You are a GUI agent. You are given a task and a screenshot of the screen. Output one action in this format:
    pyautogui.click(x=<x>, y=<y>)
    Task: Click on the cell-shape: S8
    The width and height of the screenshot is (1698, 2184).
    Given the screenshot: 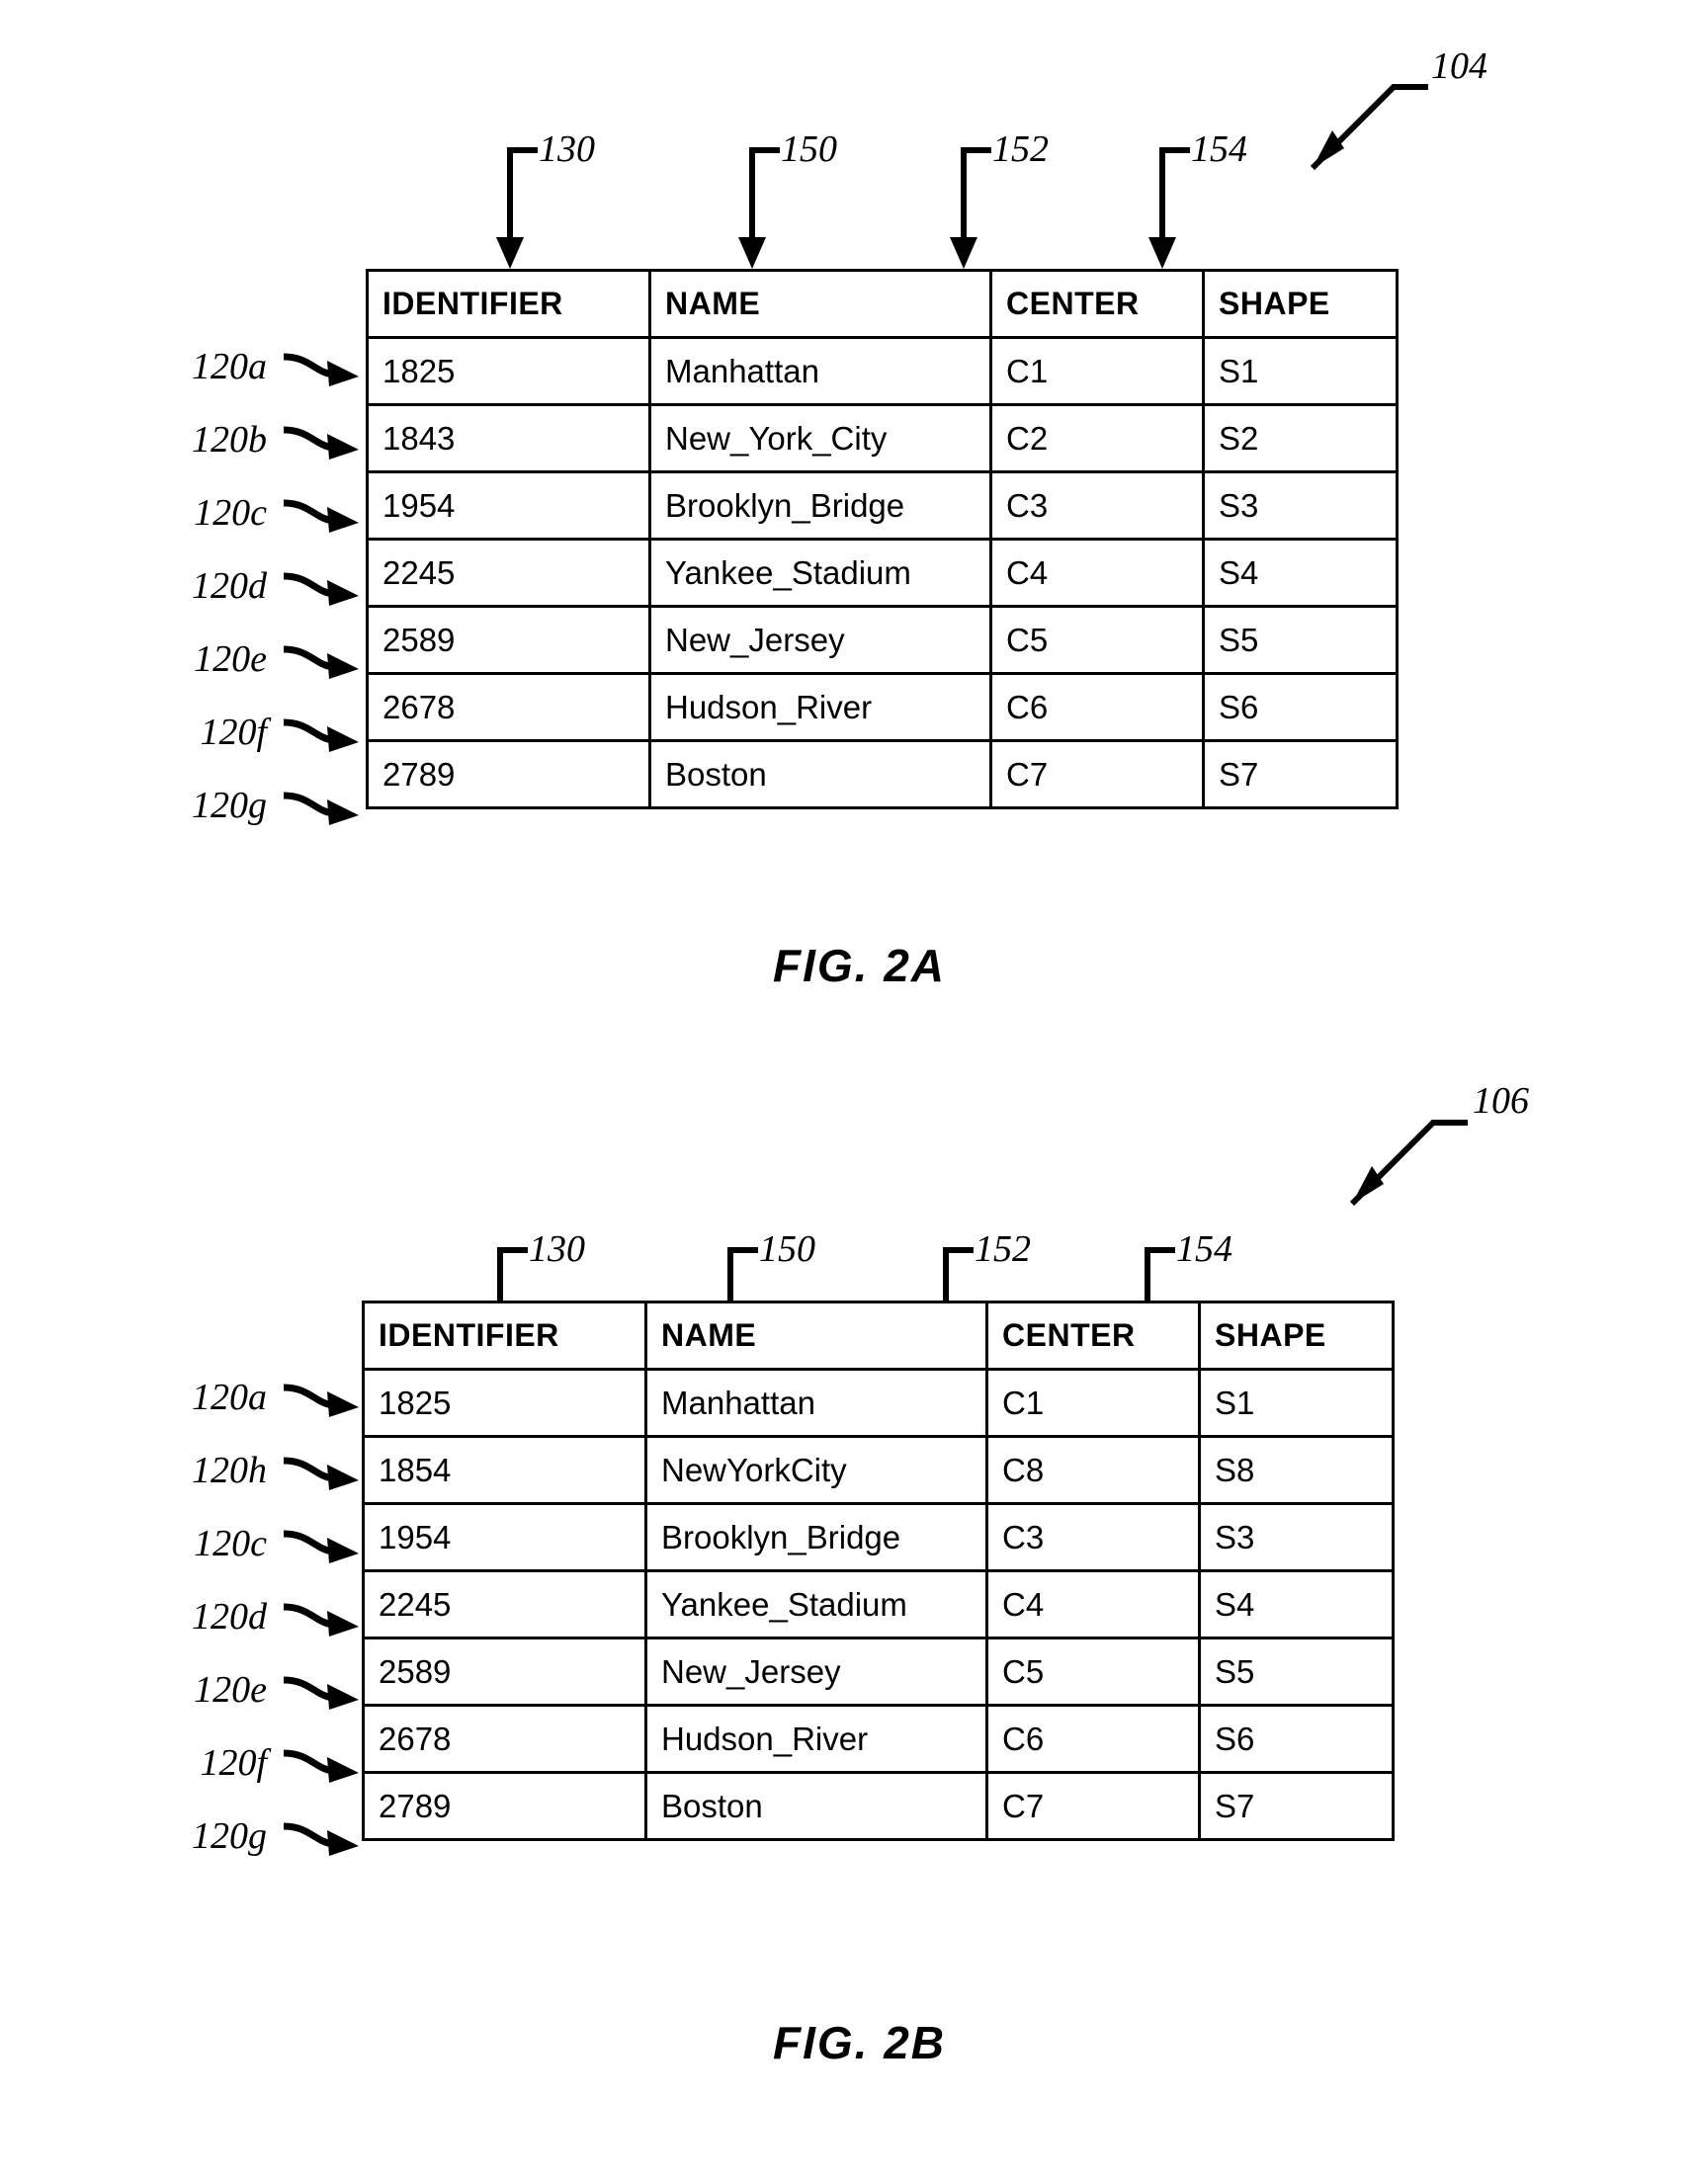 What is the action you would take?
    pyautogui.click(x=1297, y=1470)
    